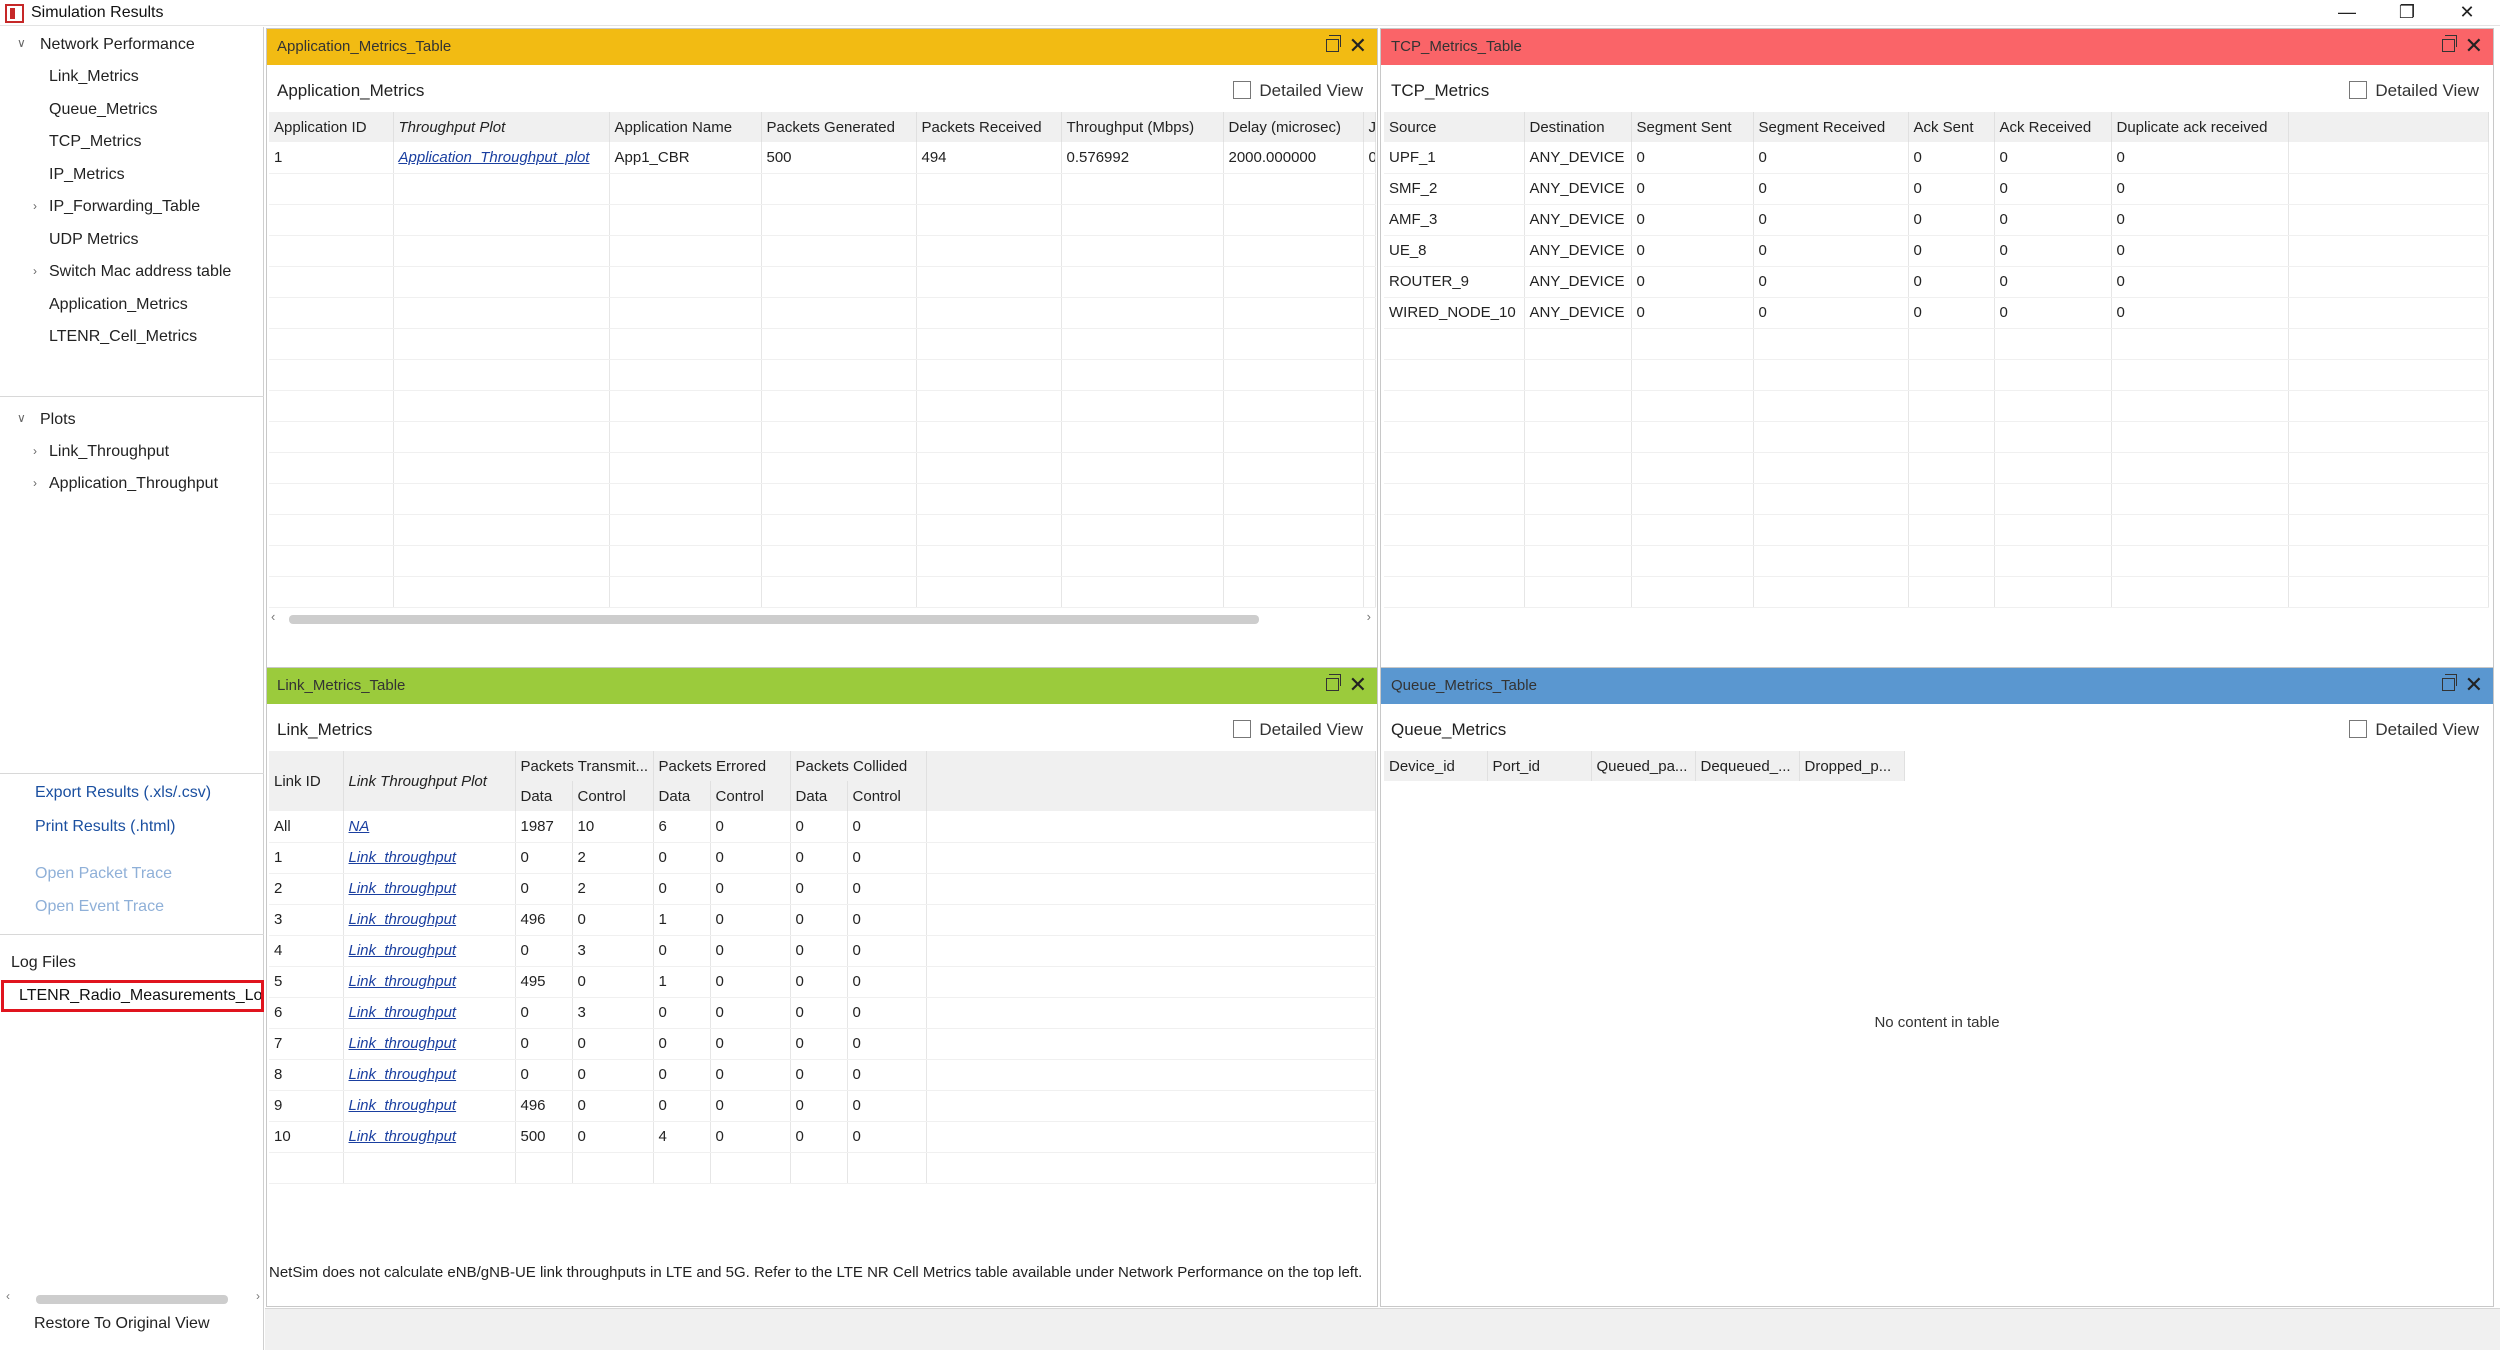 This screenshot has height=1350, width=2500. I want to click on column-header: Application Name, so click(685, 127).